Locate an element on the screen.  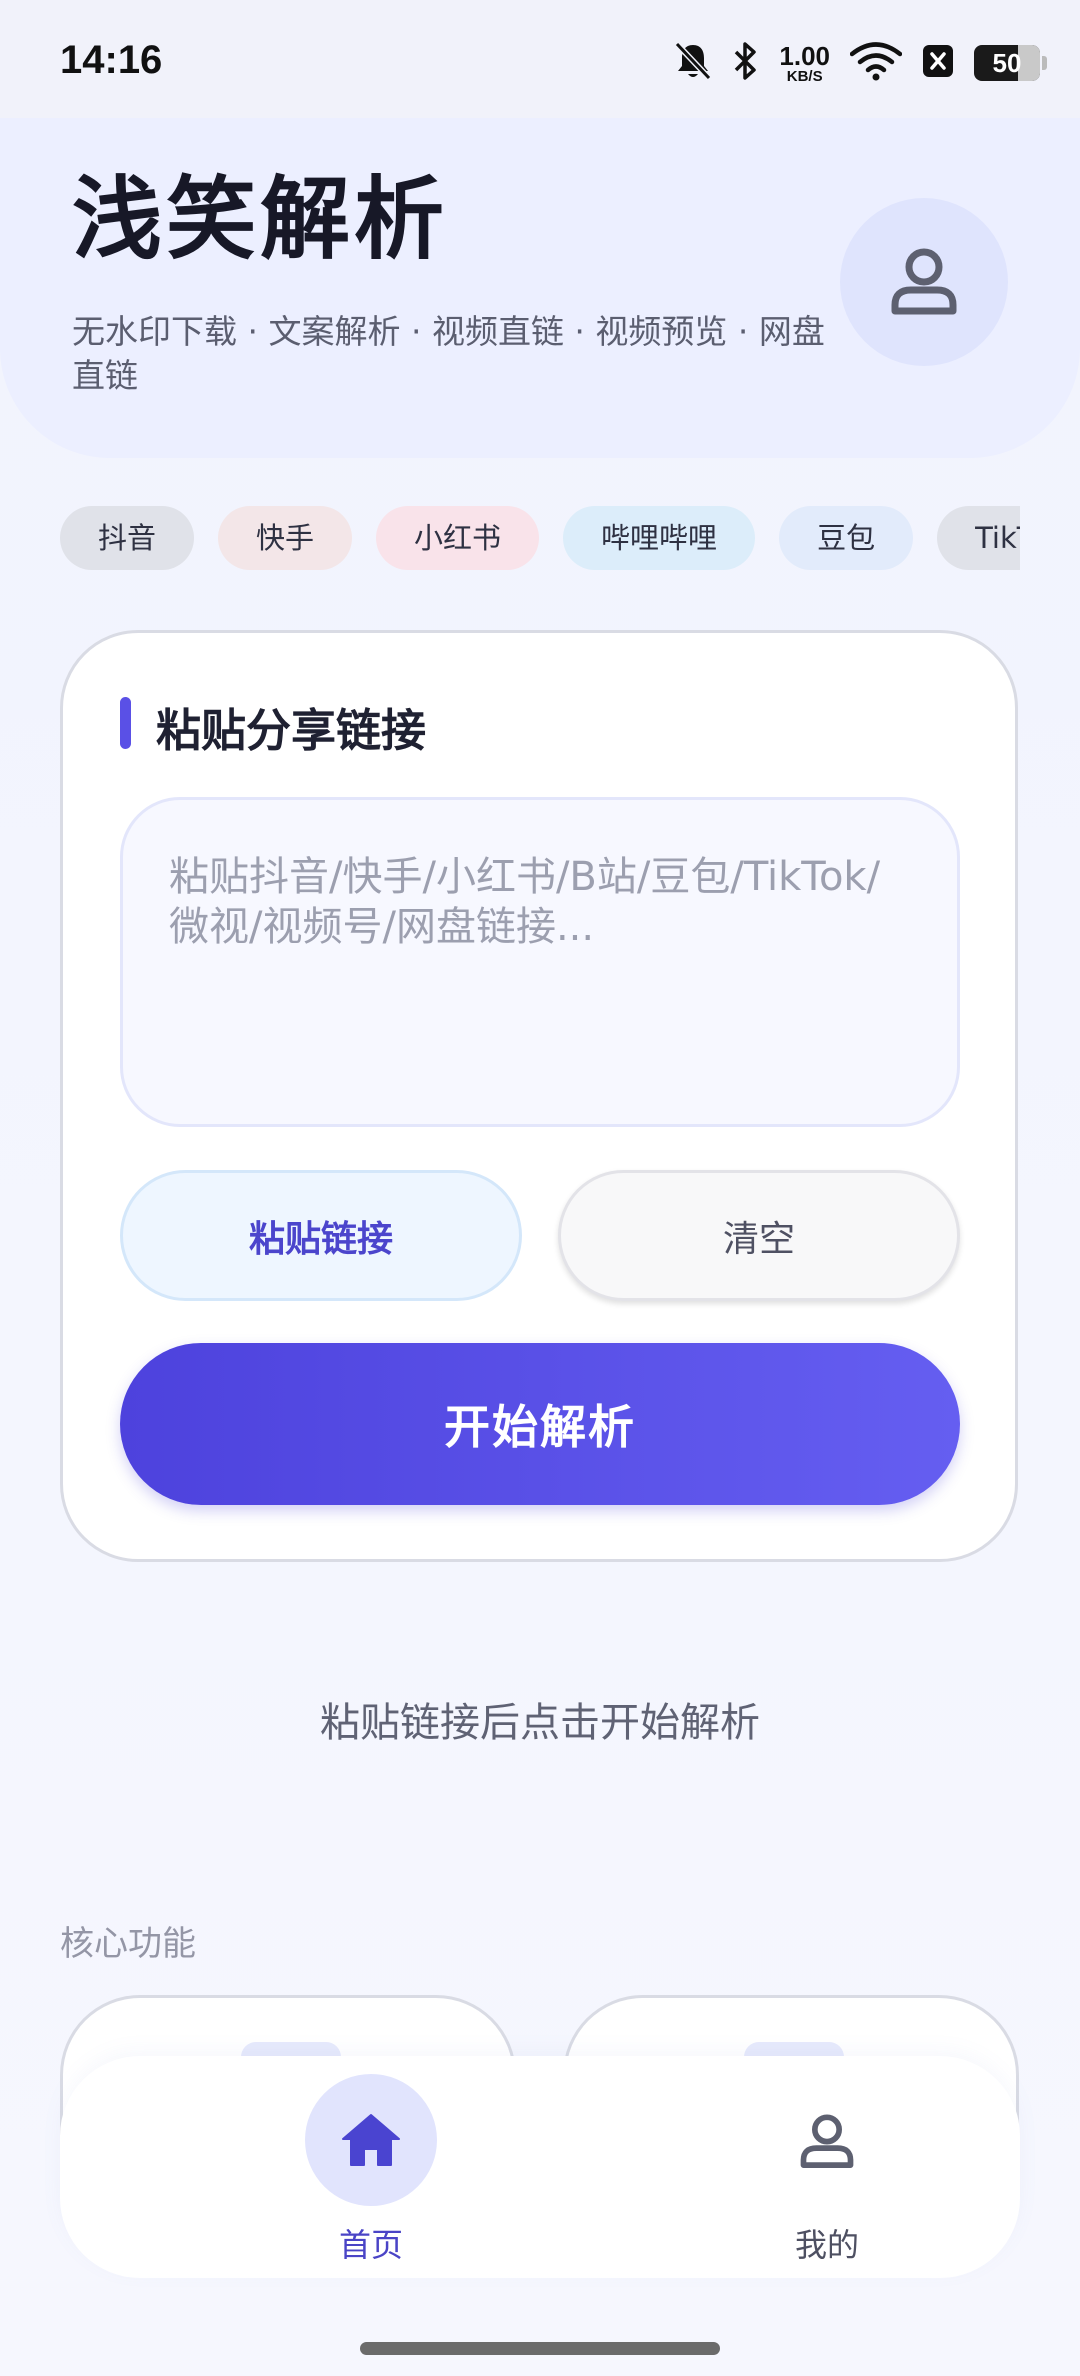
net-speed: 1.00 KB/S is located at coordinates (804, 62).